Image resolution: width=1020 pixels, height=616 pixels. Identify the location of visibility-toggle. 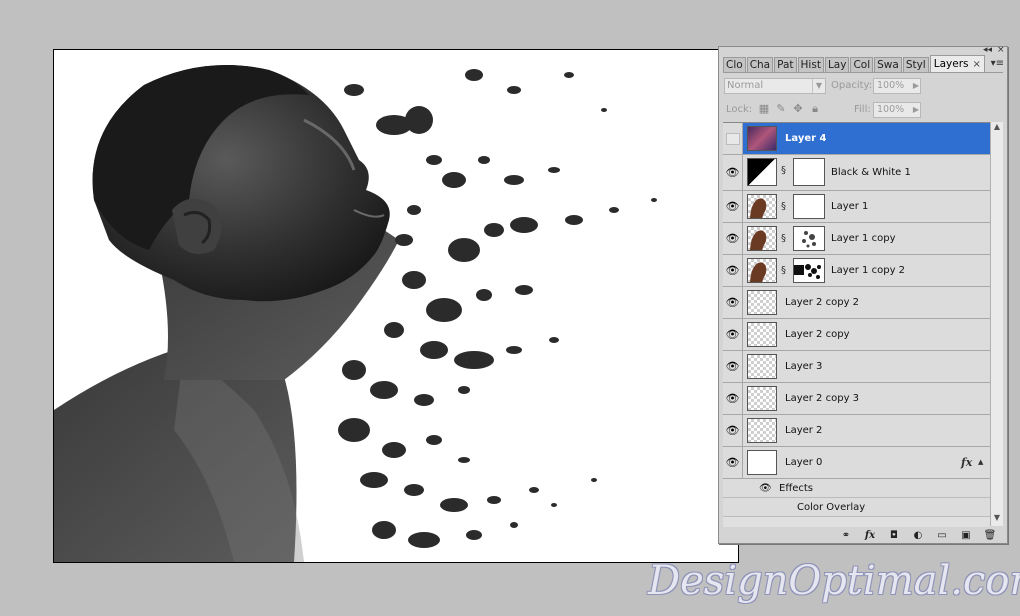
(733, 138).